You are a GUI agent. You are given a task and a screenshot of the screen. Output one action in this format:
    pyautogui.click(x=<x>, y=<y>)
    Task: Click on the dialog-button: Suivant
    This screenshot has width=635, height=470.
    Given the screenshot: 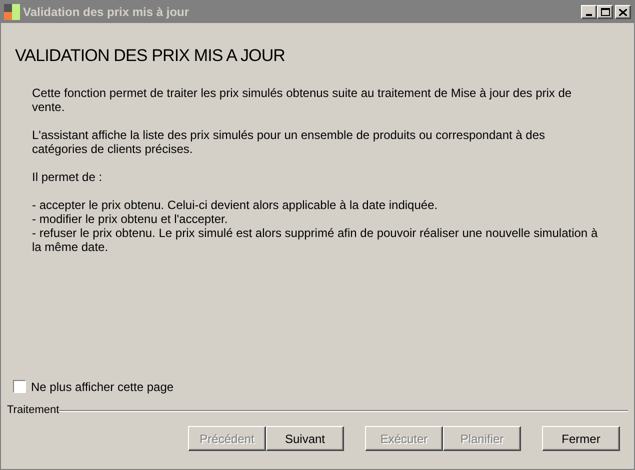 What is the action you would take?
    pyautogui.click(x=305, y=438)
    